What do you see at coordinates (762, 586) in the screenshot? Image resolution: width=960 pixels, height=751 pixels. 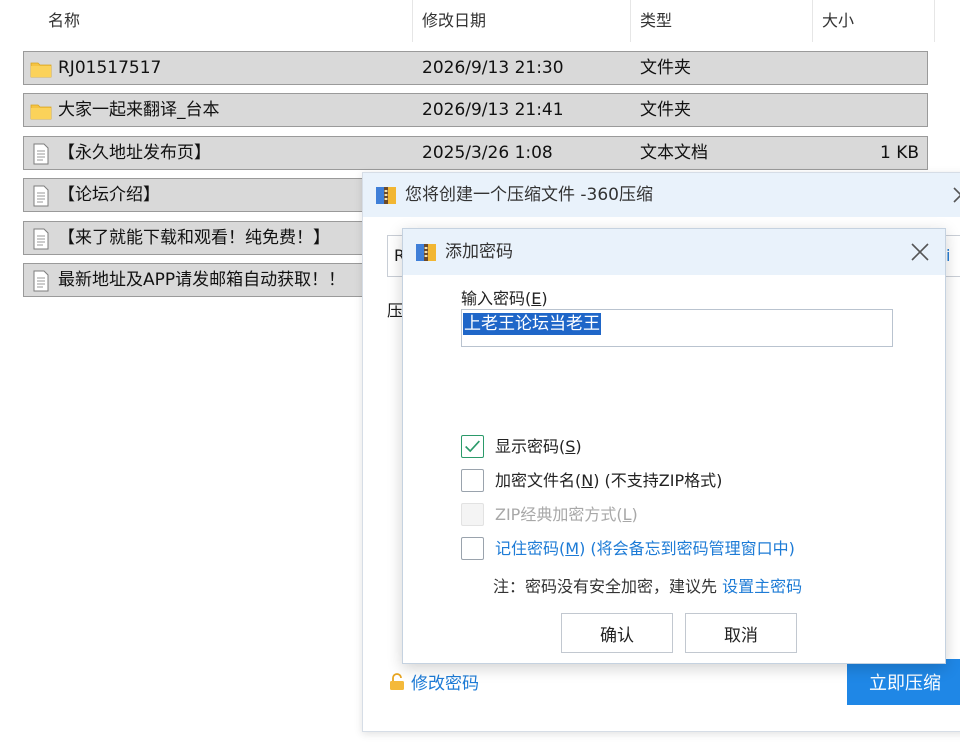 I see `set-master-password-link: 设置主密码` at bounding box center [762, 586].